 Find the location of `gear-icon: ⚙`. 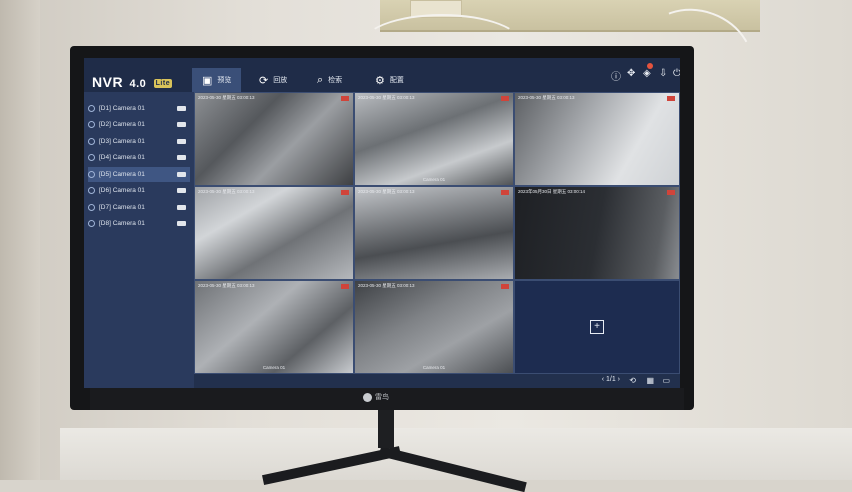

gear-icon: ⚙ is located at coordinates (380, 80).